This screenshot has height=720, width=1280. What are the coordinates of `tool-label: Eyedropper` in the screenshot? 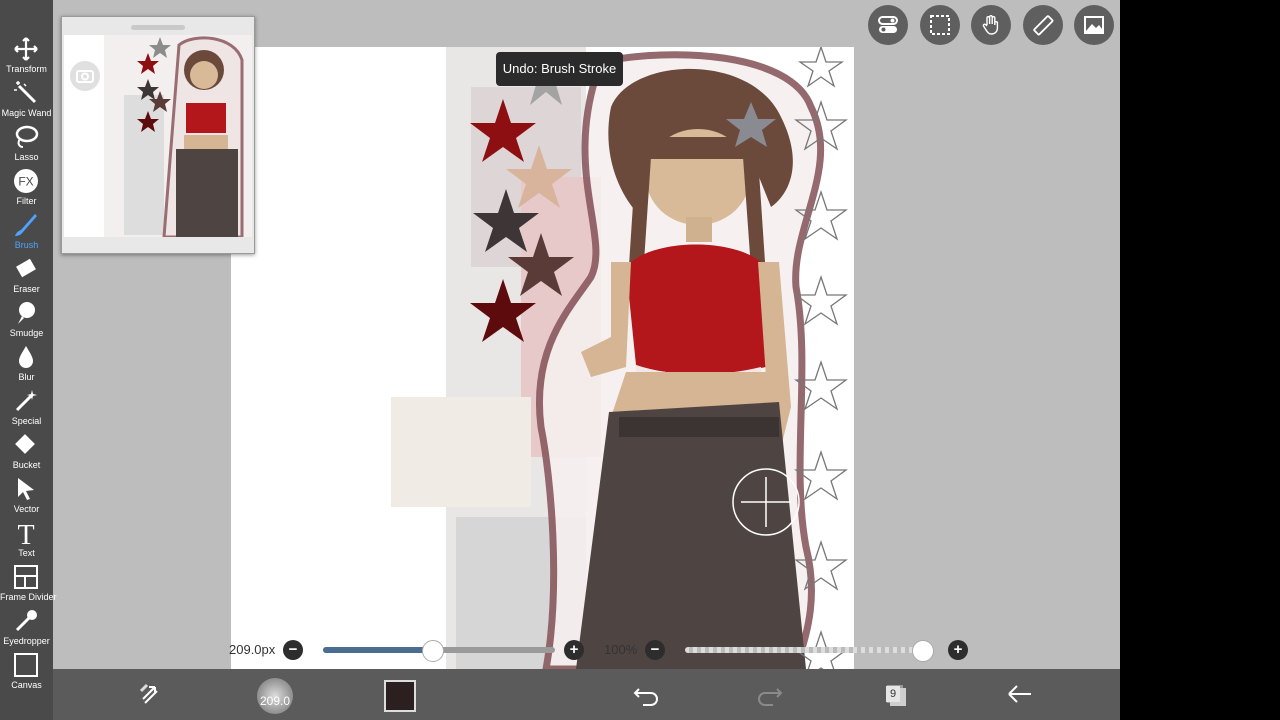 It's located at (26, 641).